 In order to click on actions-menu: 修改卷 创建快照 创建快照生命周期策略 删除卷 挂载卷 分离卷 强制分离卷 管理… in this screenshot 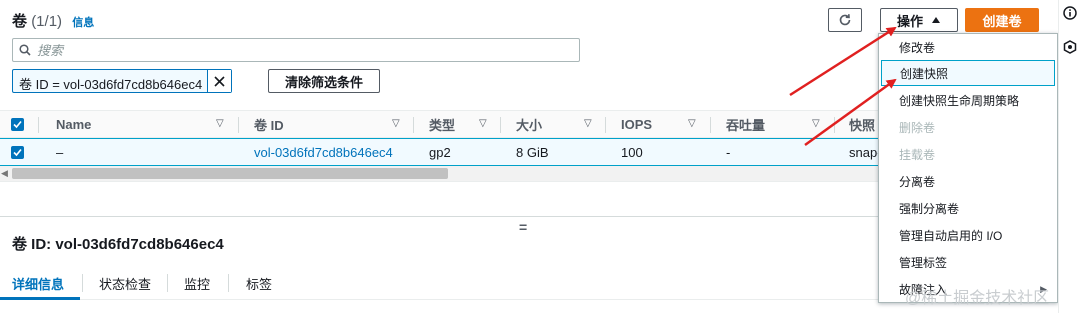, I will do `click(968, 168)`.